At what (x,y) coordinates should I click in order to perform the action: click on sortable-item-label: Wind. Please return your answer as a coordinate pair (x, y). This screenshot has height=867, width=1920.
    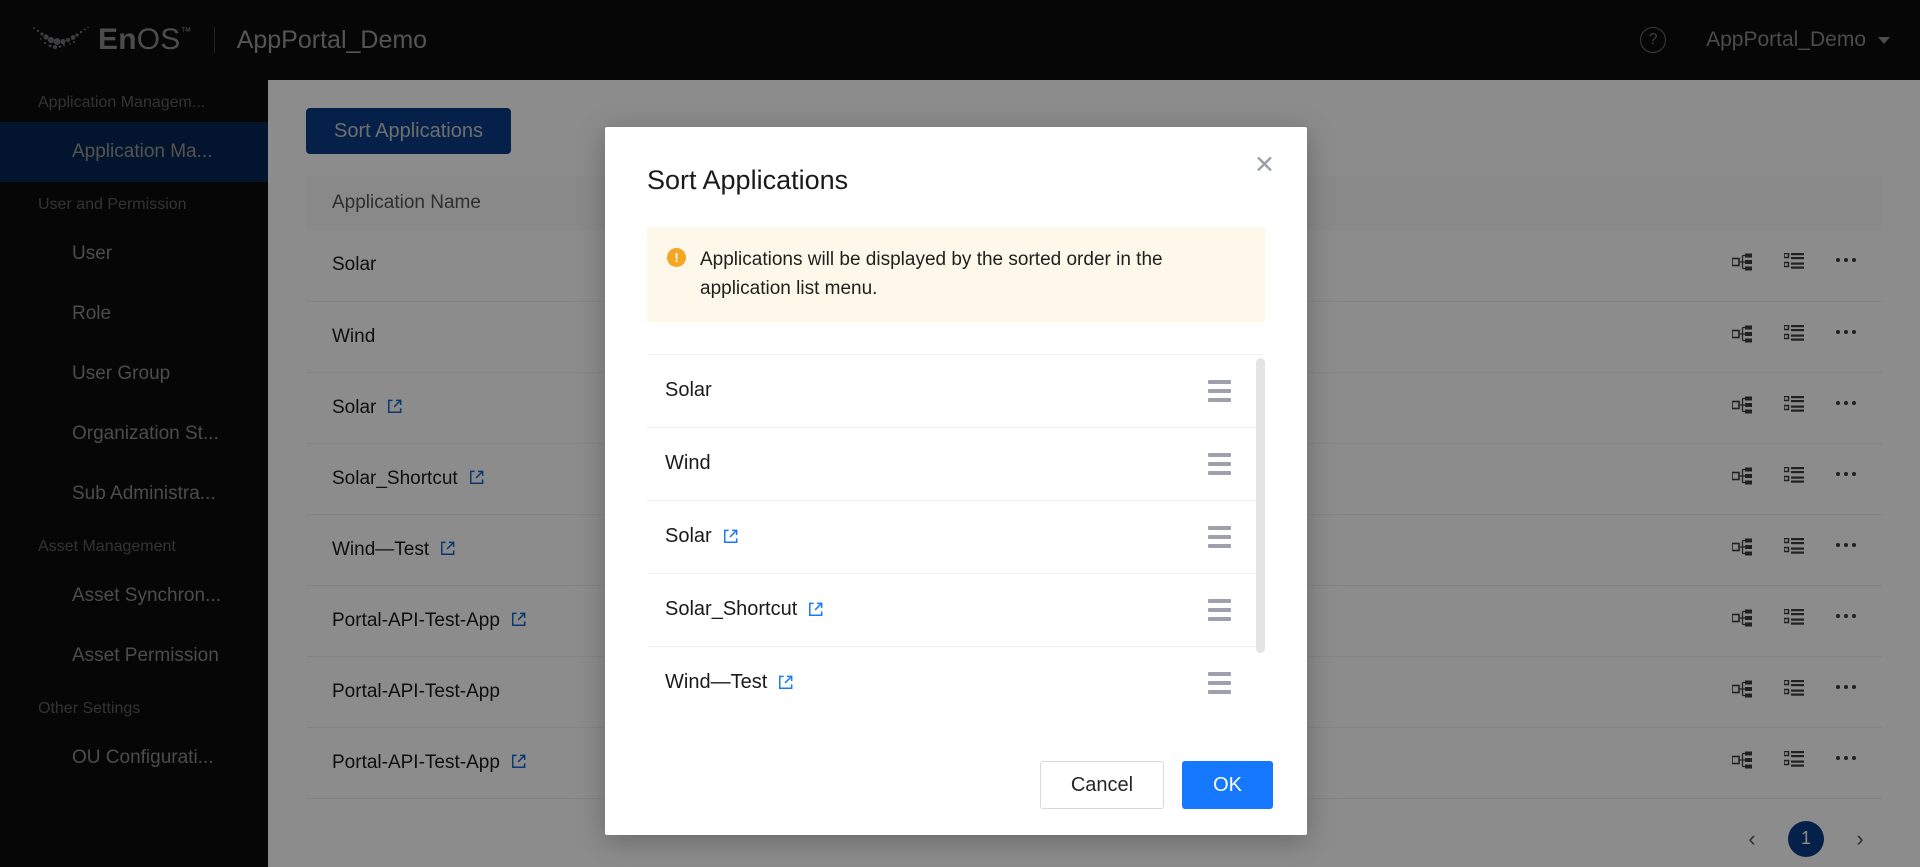
    Looking at the image, I should click on (688, 463).